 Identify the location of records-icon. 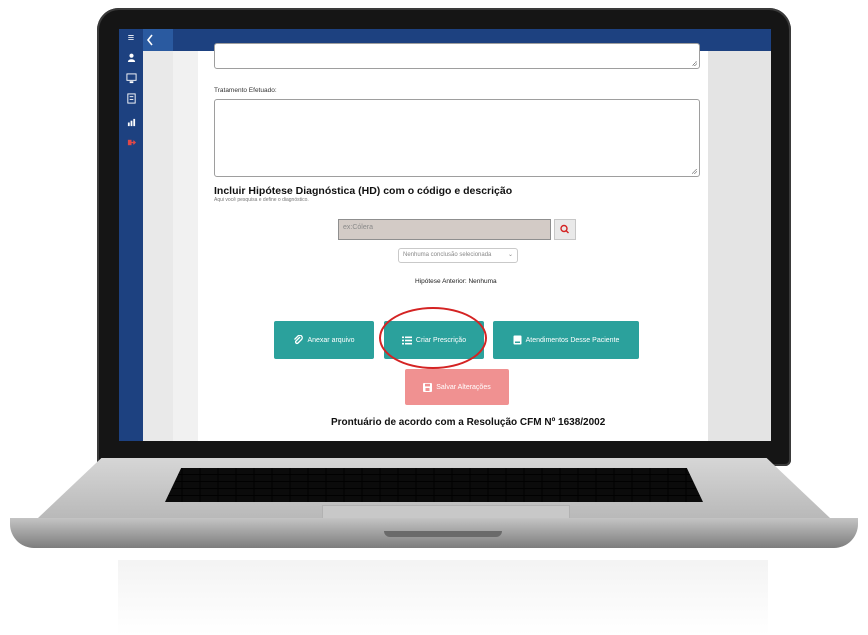
(131, 100).